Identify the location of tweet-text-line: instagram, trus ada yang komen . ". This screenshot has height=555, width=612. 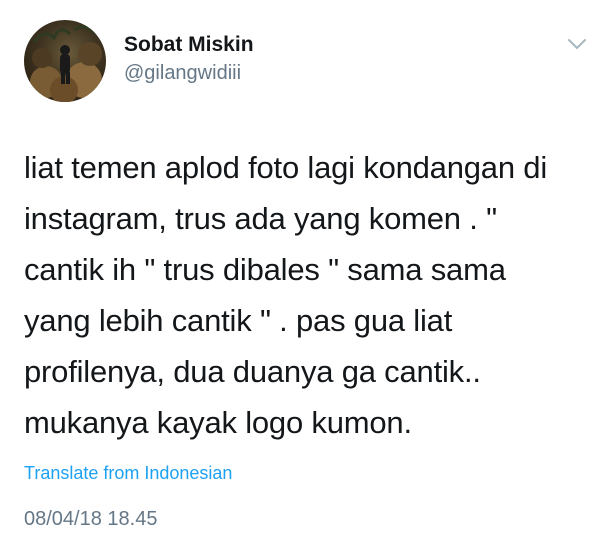
(260, 218).